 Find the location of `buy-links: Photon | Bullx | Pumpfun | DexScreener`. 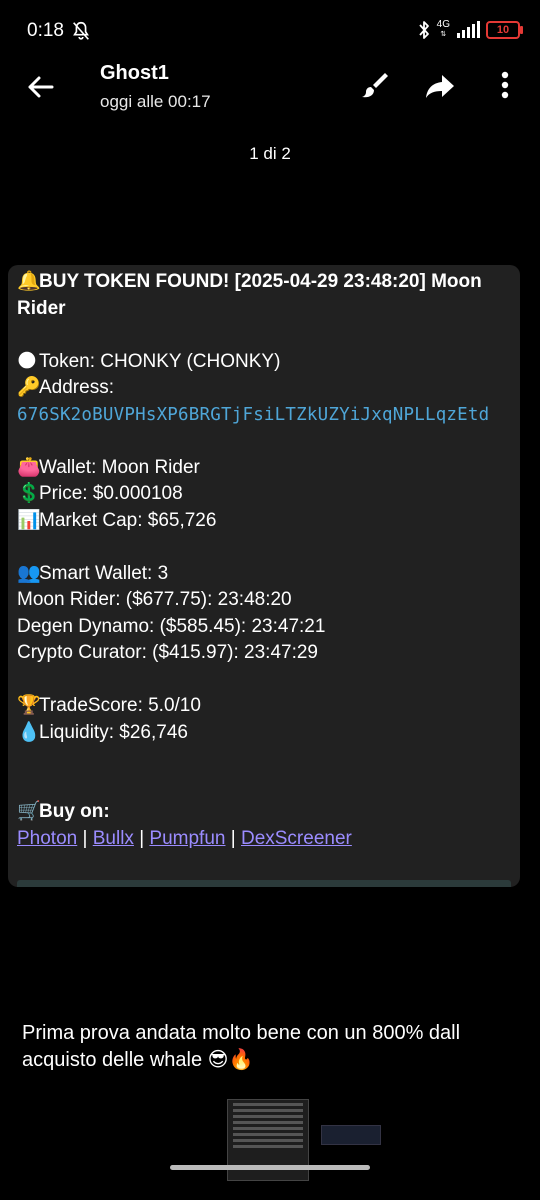

buy-links: Photon | Bullx | Pumpfun | DexScreener is located at coordinates (266, 839).